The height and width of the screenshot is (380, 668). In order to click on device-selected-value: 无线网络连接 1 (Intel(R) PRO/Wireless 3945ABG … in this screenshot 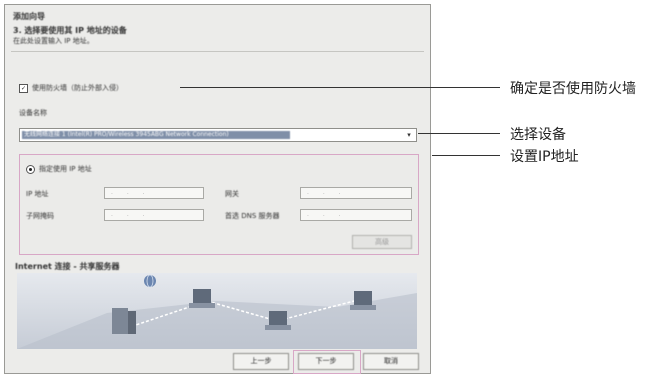, I will do `click(156, 135)`.